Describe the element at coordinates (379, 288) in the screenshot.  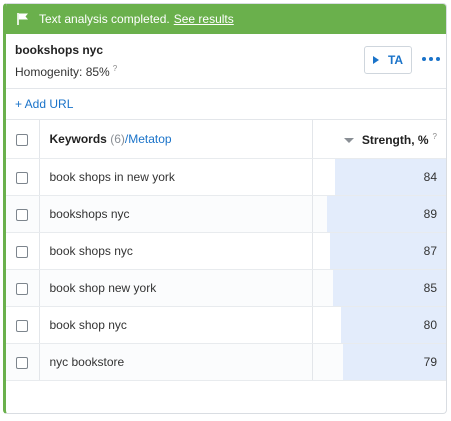
I see `strength-cell: 85` at that location.